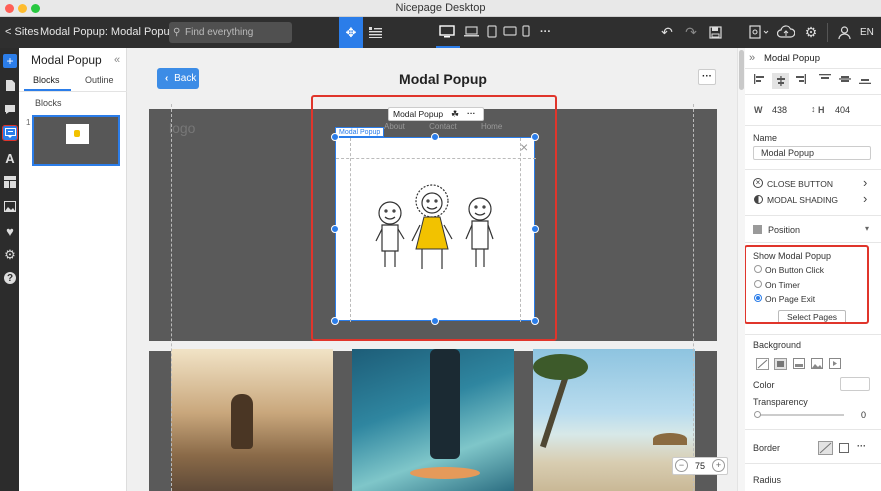 The image size is (881, 491). What do you see at coordinates (813, 463) in the screenshot?
I see `border-divider` at bounding box center [813, 463].